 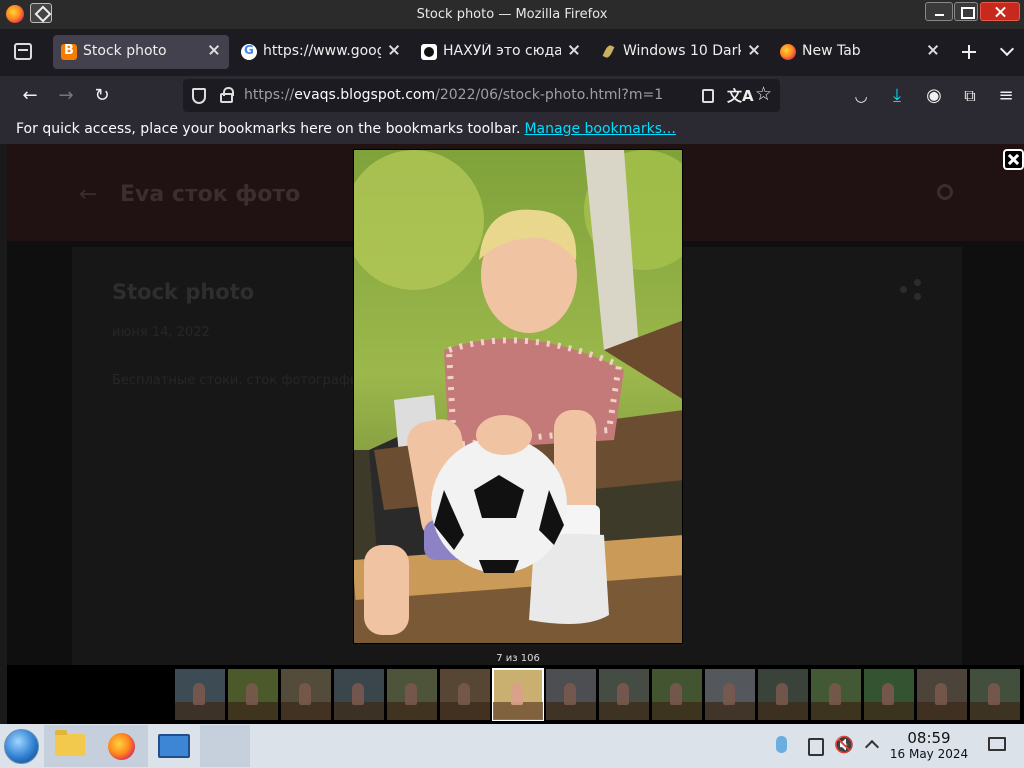 I want to click on reload-icon: ↻, so click(x=102, y=96).